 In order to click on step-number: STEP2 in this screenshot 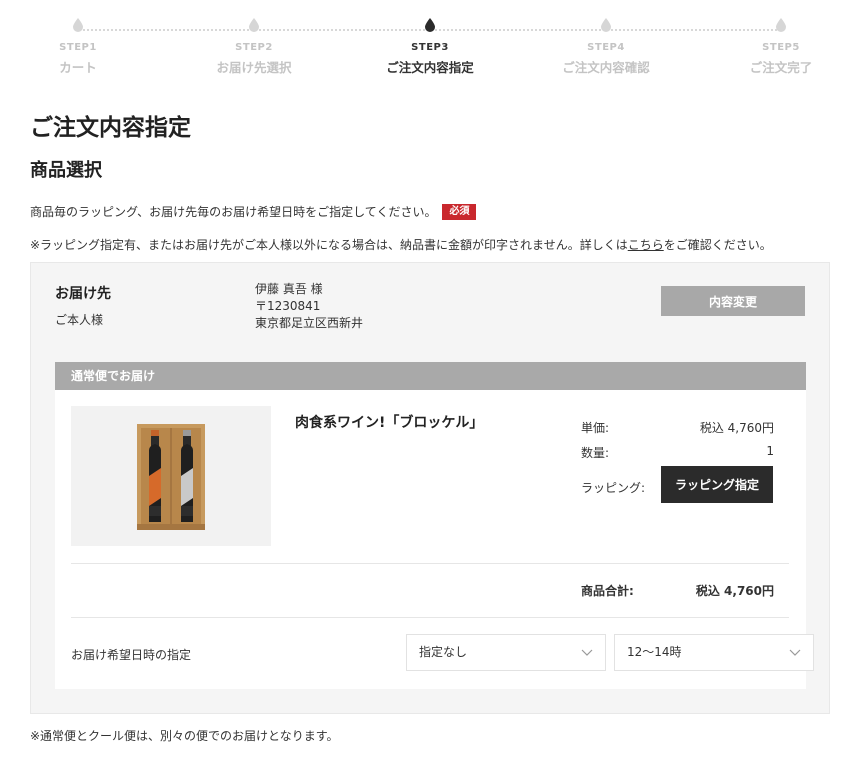, I will do `click(254, 47)`.